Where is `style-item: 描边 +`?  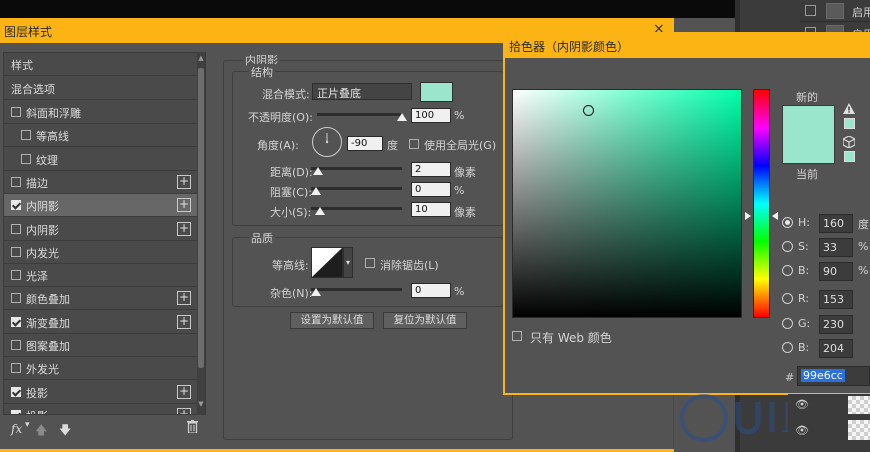
style-item: 描边 + is located at coordinates (100, 182).